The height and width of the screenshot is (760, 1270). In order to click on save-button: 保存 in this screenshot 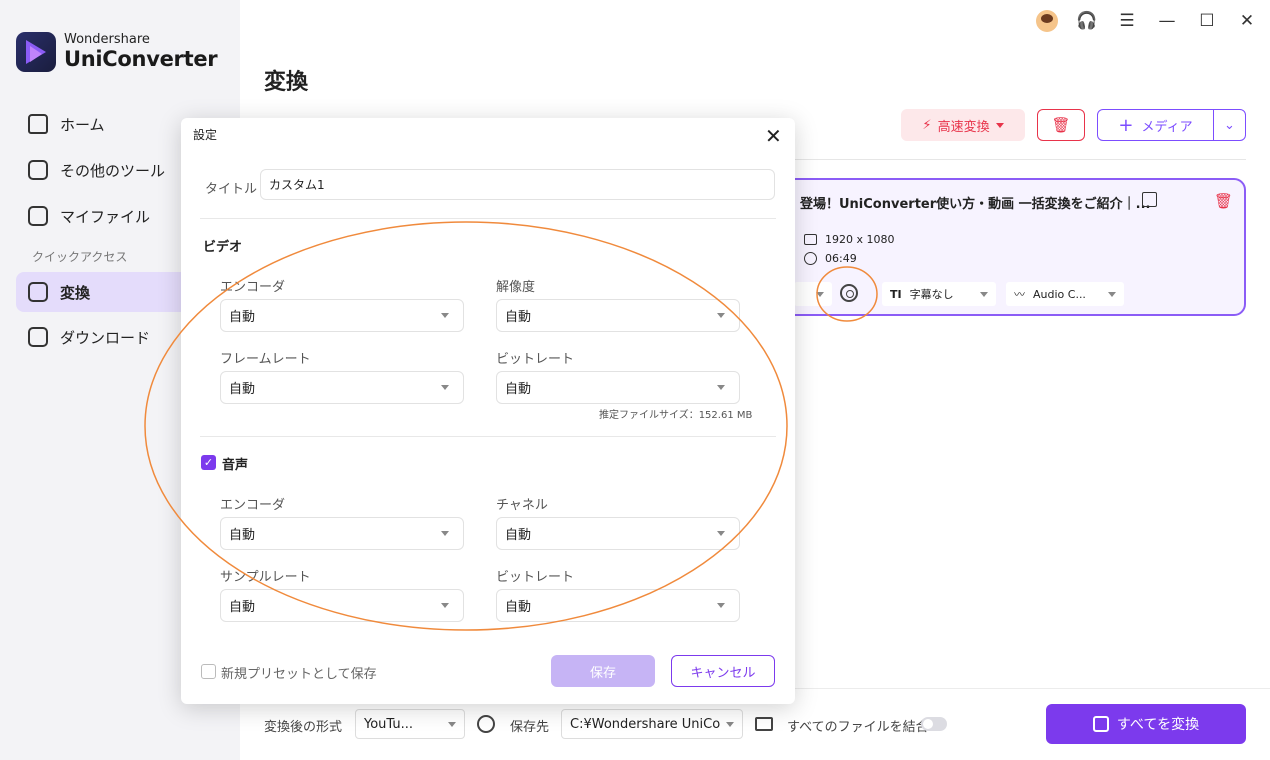, I will do `click(603, 671)`.